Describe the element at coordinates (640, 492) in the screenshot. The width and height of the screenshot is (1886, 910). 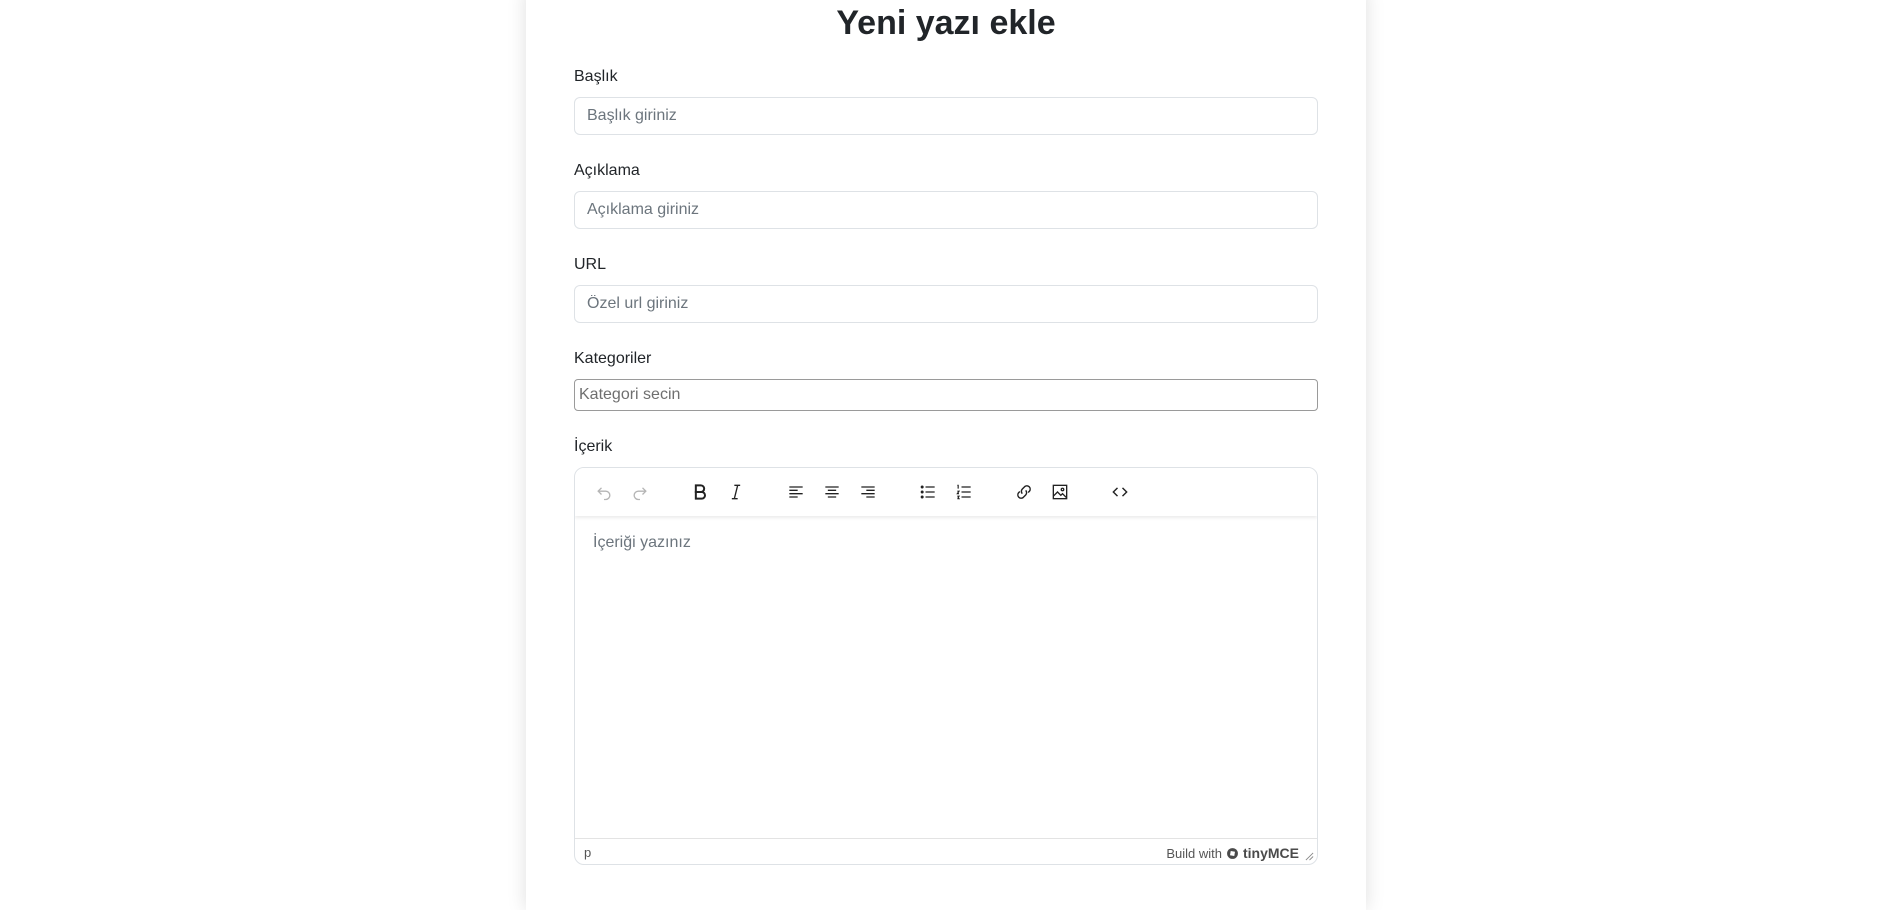
I see `redo-icon` at that location.